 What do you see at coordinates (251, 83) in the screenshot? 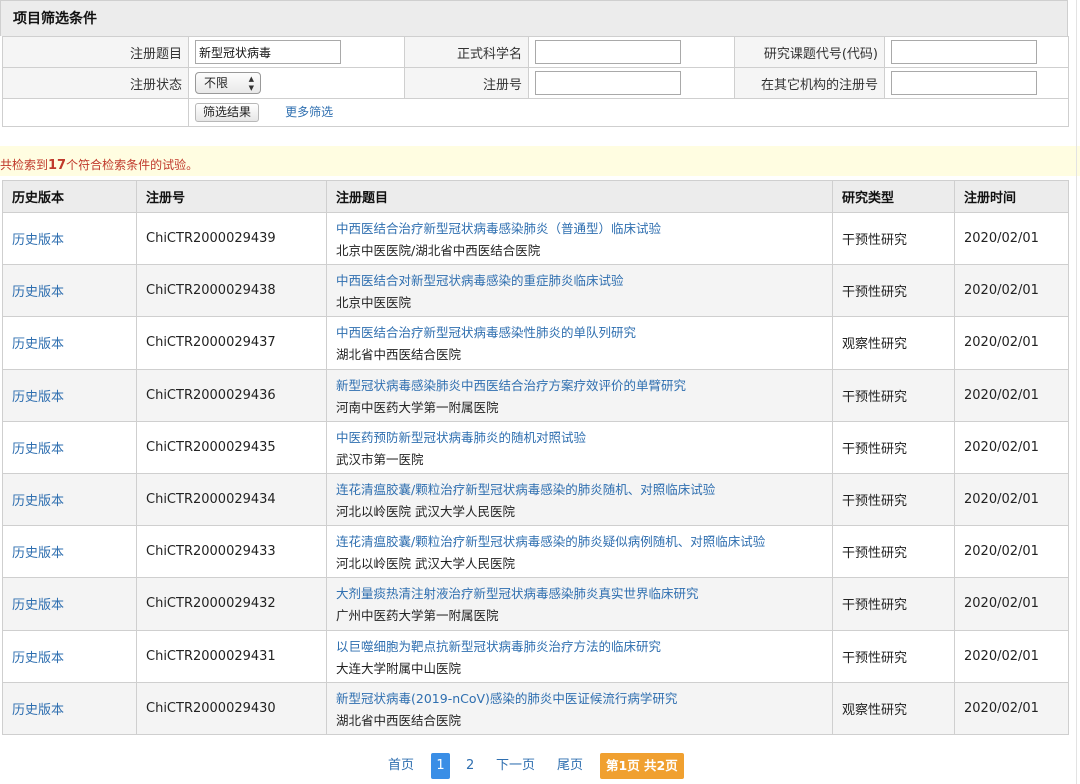
I see `select-arrows-icon: ▲ ▼` at bounding box center [251, 83].